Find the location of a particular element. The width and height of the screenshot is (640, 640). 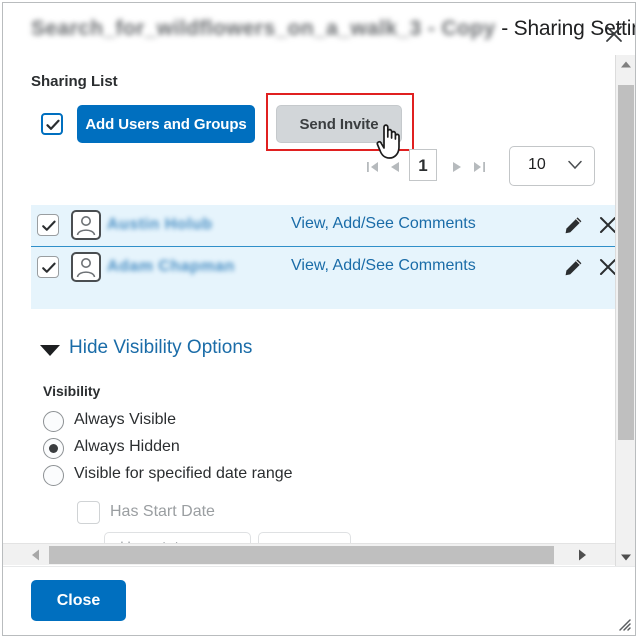

vertical-scrollbar is located at coordinates (625, 311).